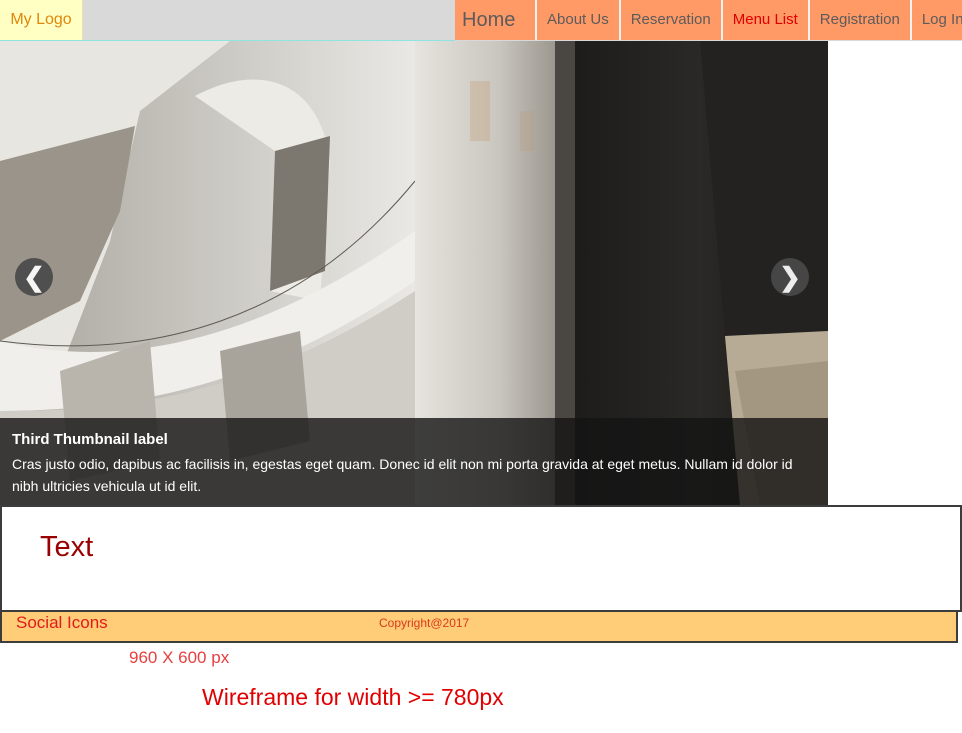  What do you see at coordinates (67, 547) in the screenshot?
I see `text-section-label: Text` at bounding box center [67, 547].